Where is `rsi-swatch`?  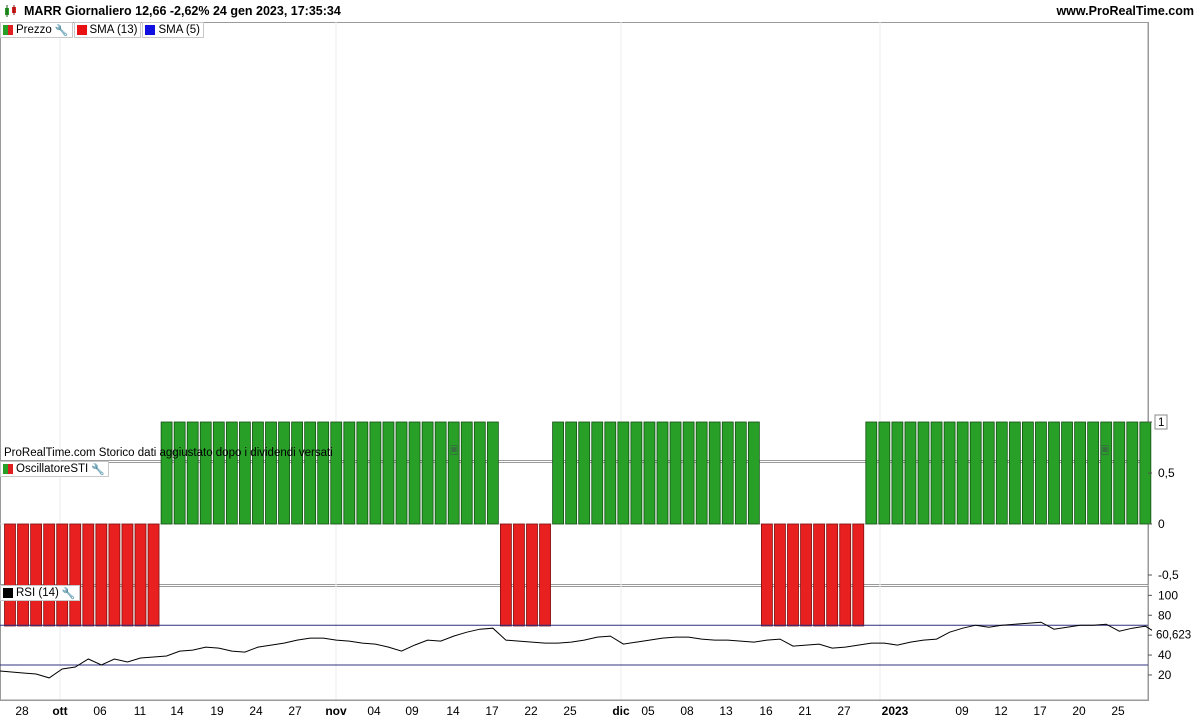 rsi-swatch is located at coordinates (8, 593).